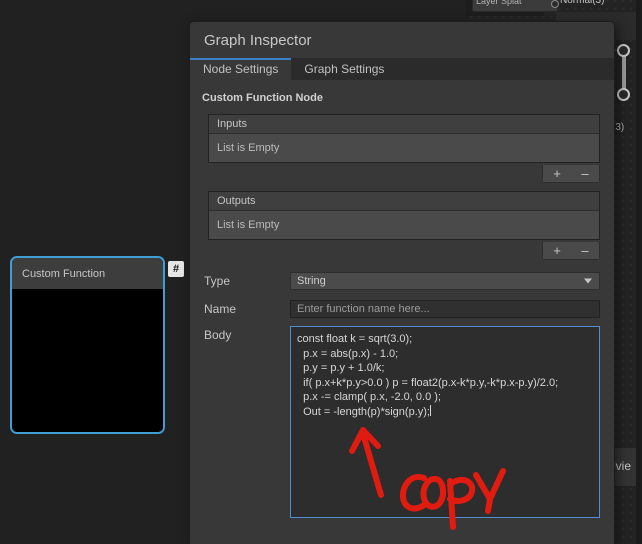 This screenshot has width=642, height=544. What do you see at coordinates (87, 360) in the screenshot?
I see `node-preview-body` at bounding box center [87, 360].